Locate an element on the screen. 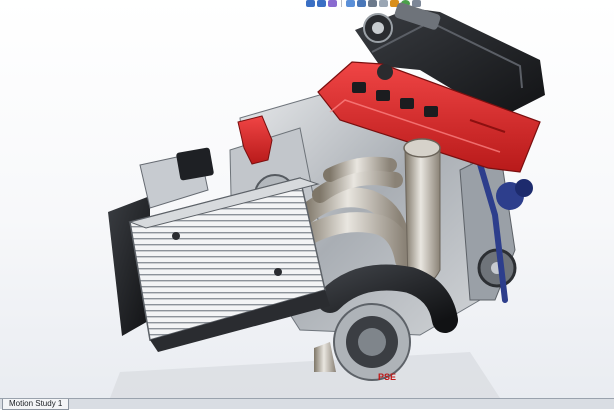 The width and height of the screenshot is (614, 410). turbo-logo: PSE is located at coordinates (387, 377).